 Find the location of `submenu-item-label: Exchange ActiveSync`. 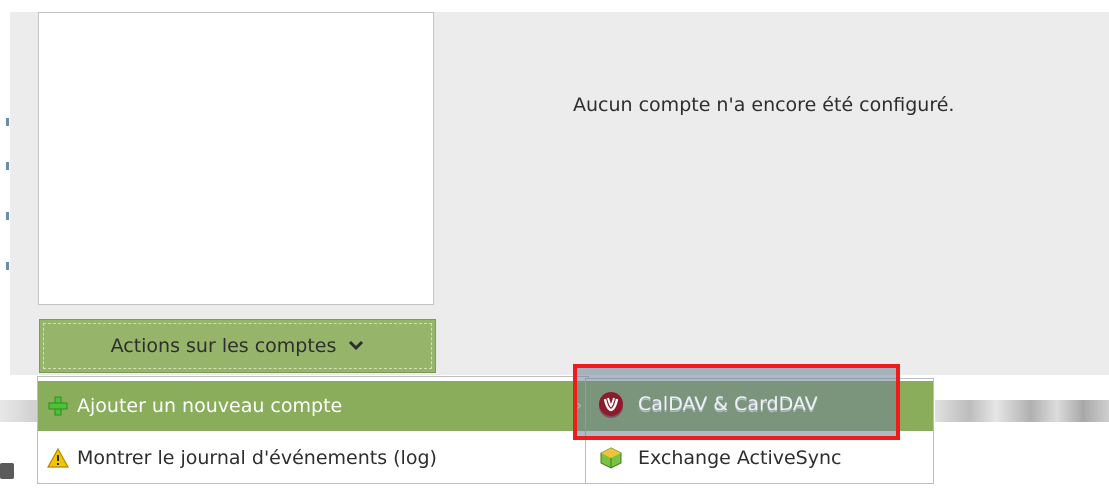

submenu-item-label: Exchange ActiveSync is located at coordinates (740, 458).